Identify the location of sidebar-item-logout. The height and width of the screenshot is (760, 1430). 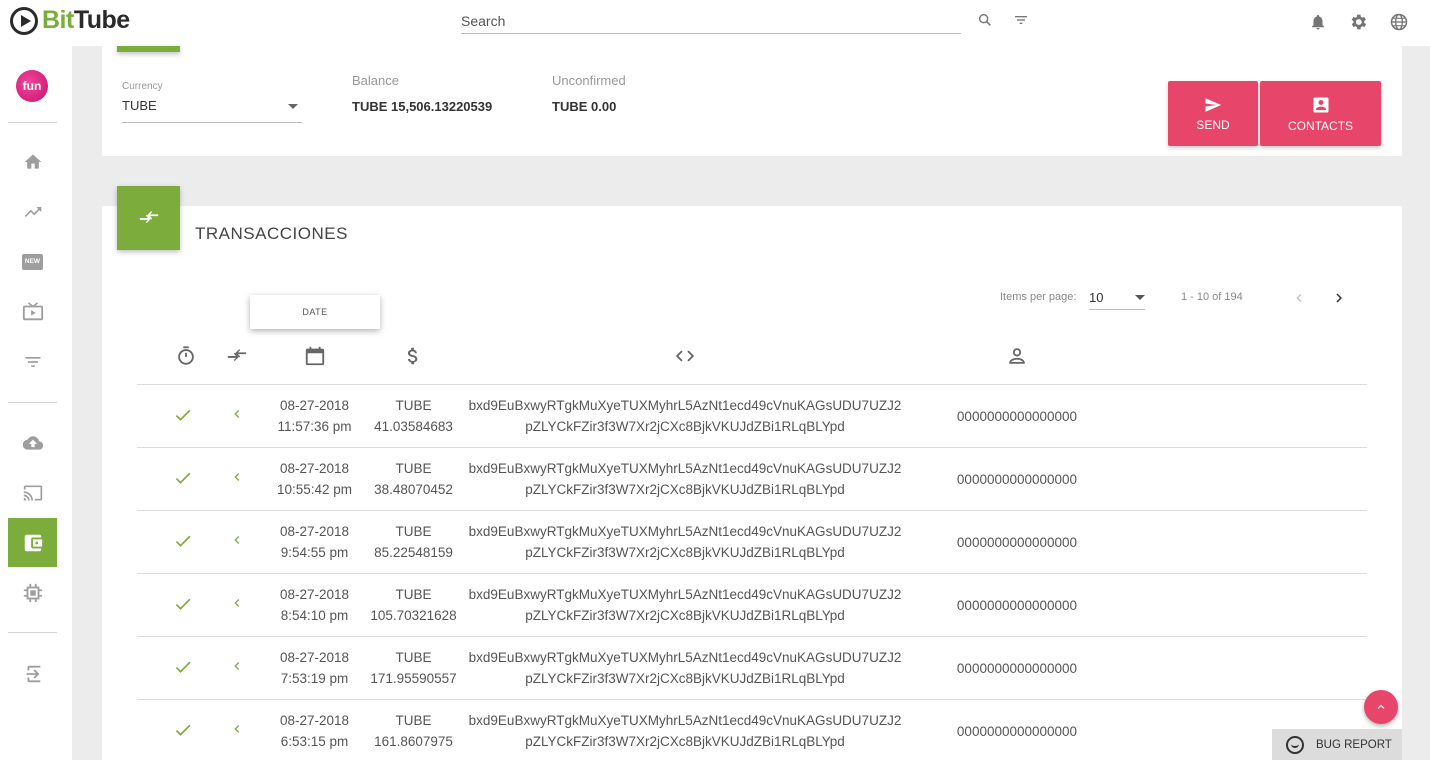
(32, 673).